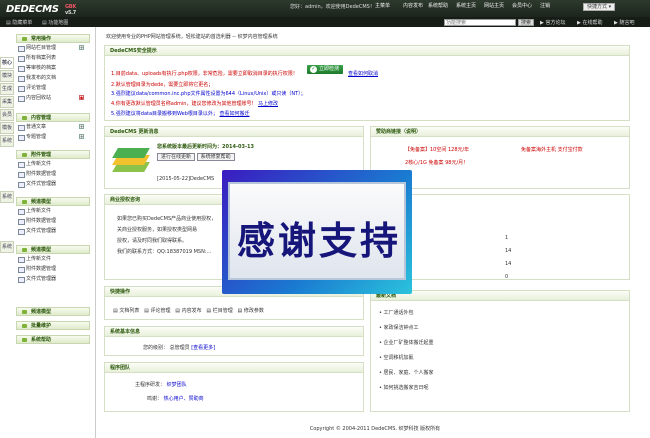 The width and height of the screenshot is (650, 438). Describe the element at coordinates (215, 157) in the screenshot. I see `repair-help-button: 系统修复帮助` at that location.